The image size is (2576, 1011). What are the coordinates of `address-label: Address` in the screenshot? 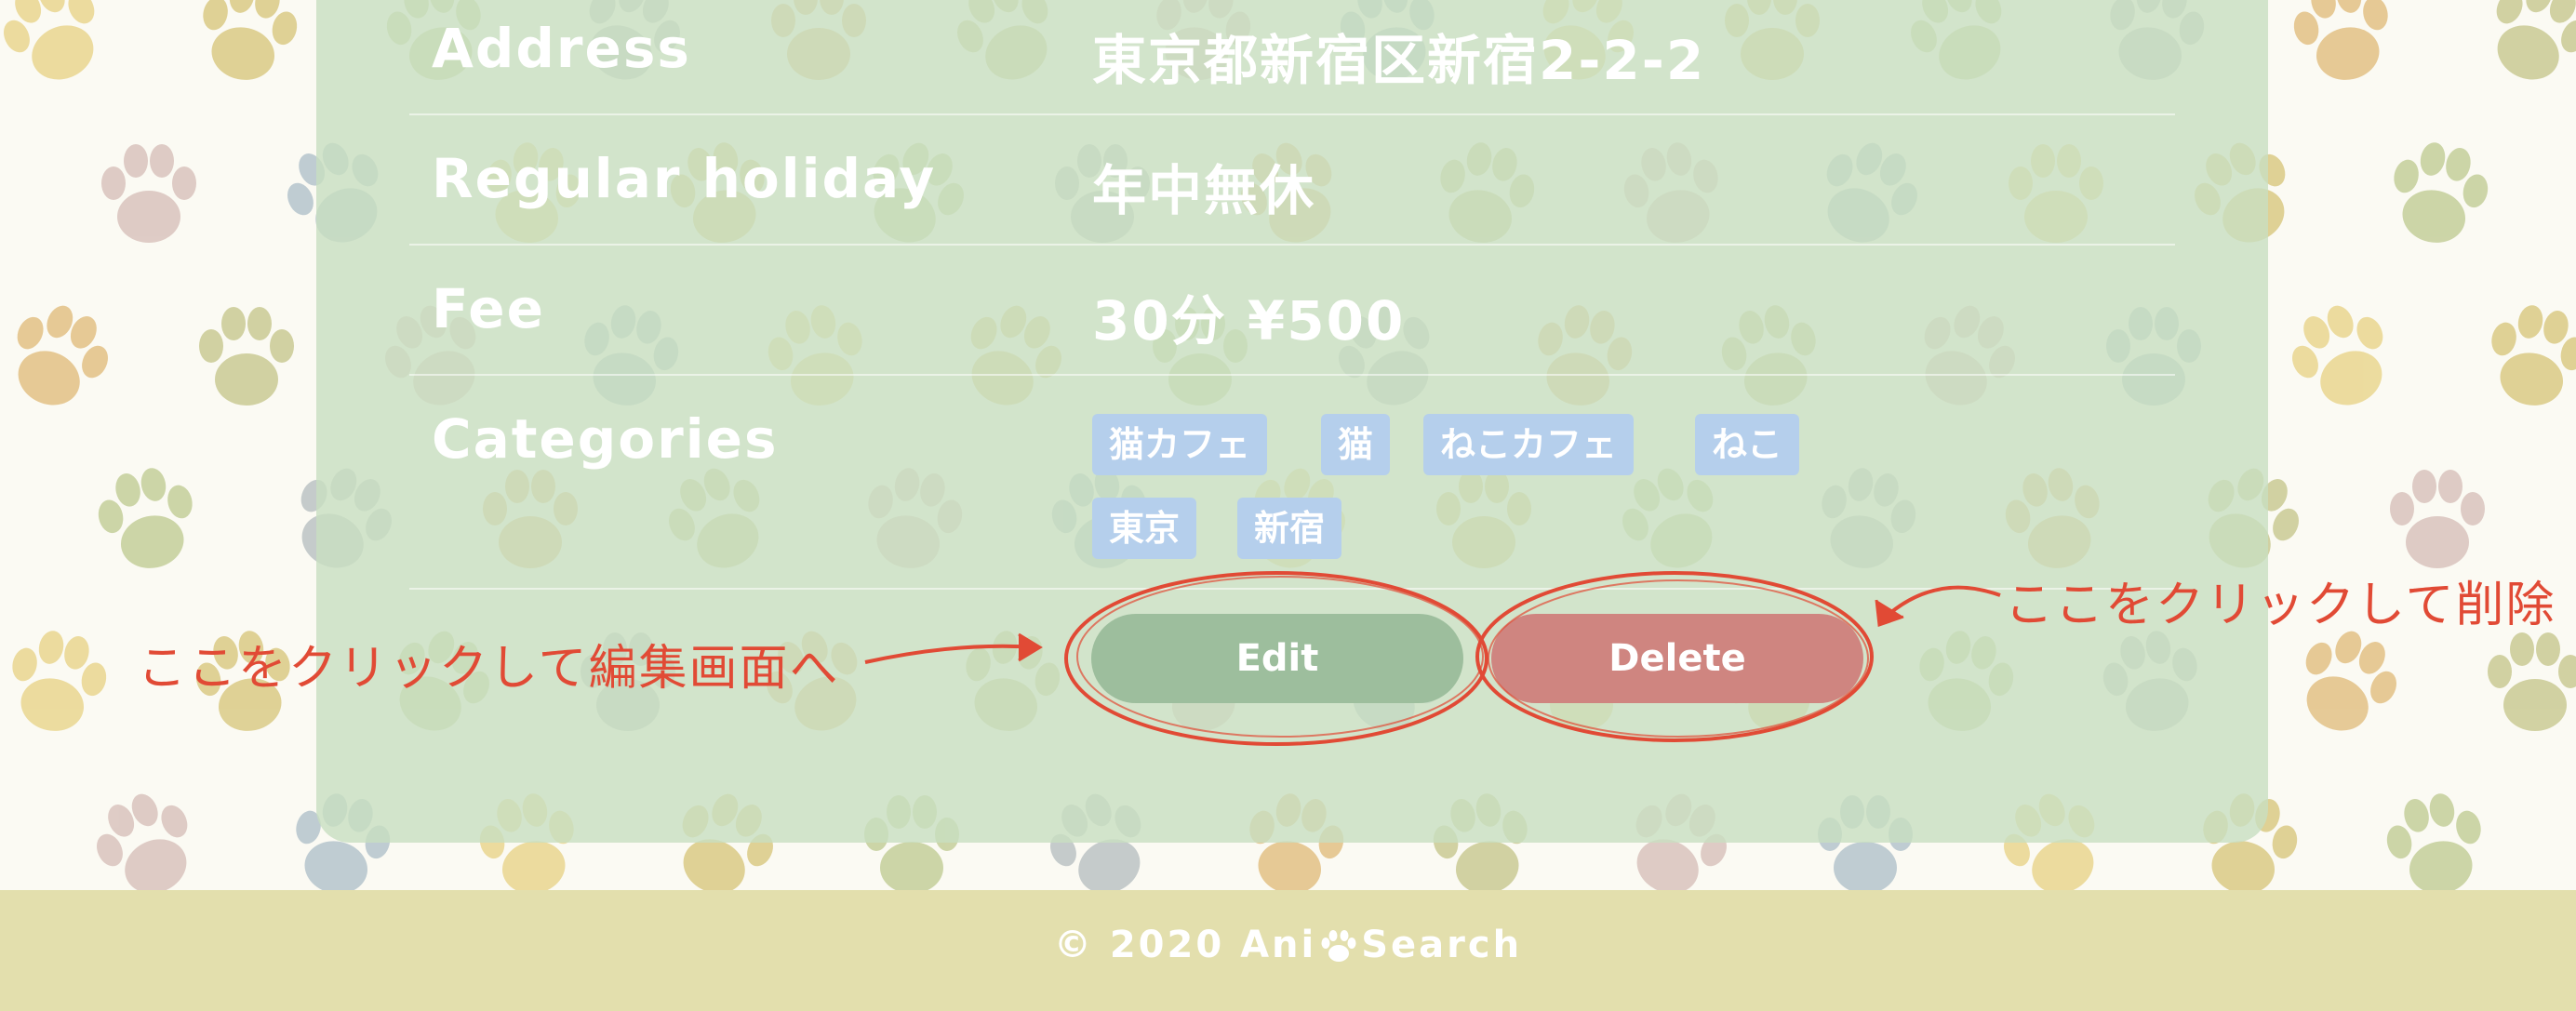 It's located at (561, 48).